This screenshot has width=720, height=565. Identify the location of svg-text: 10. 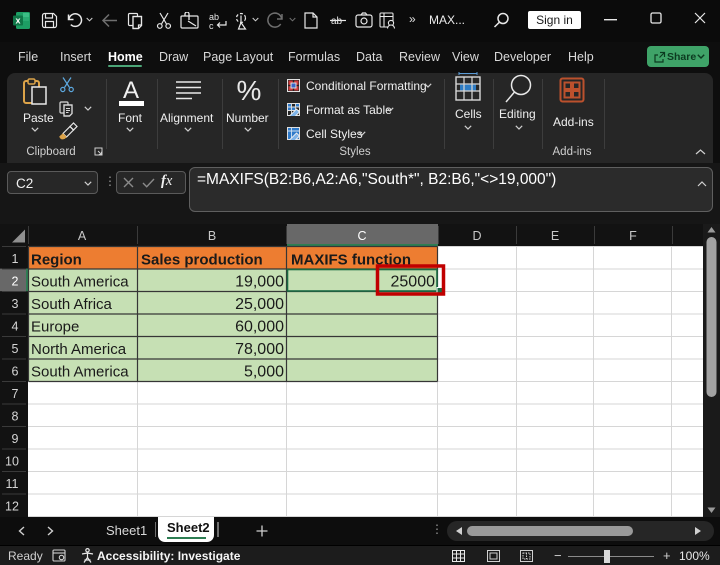
(12, 462).